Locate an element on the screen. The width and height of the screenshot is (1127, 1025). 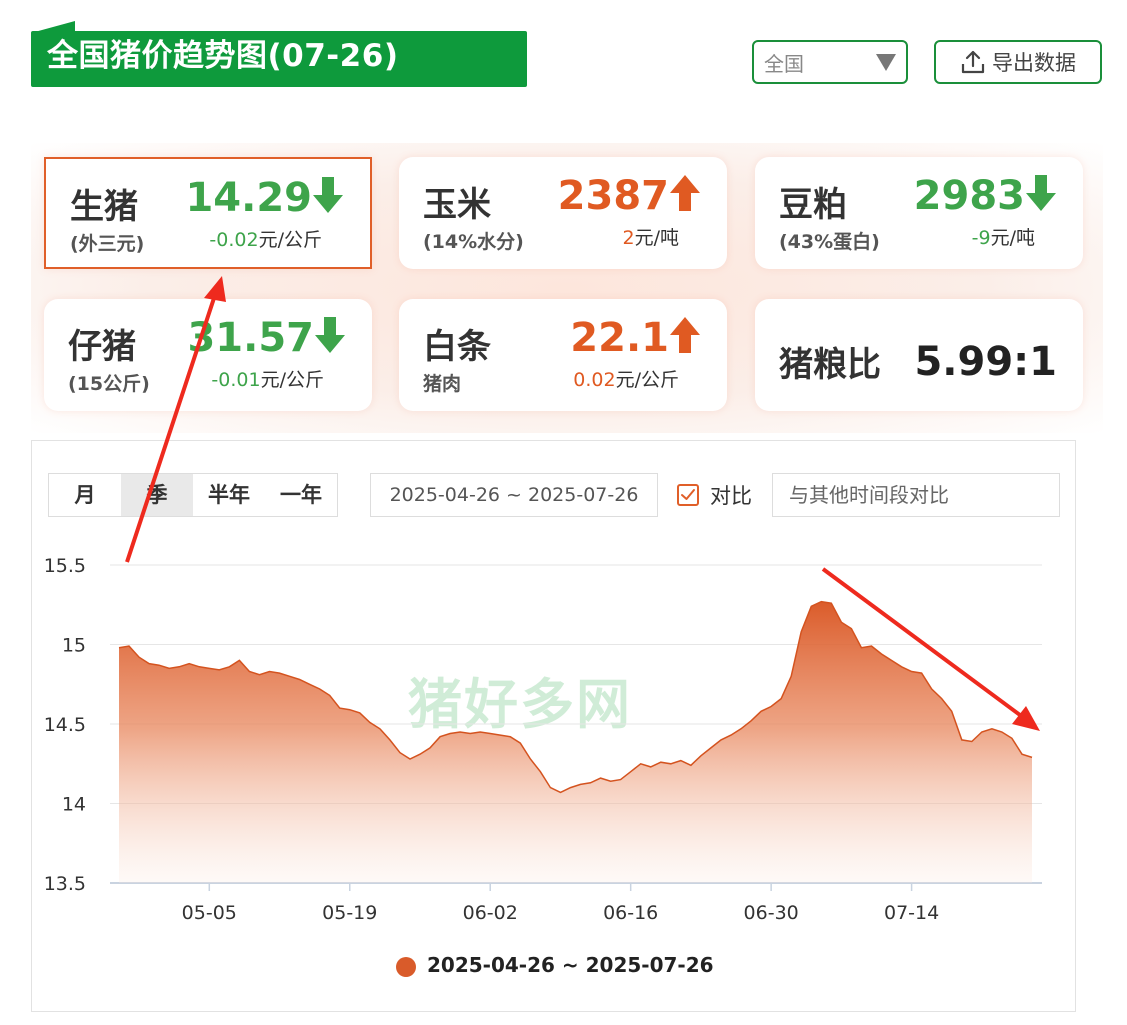
y-tick-label: 15.5 is located at coordinates (65, 566).